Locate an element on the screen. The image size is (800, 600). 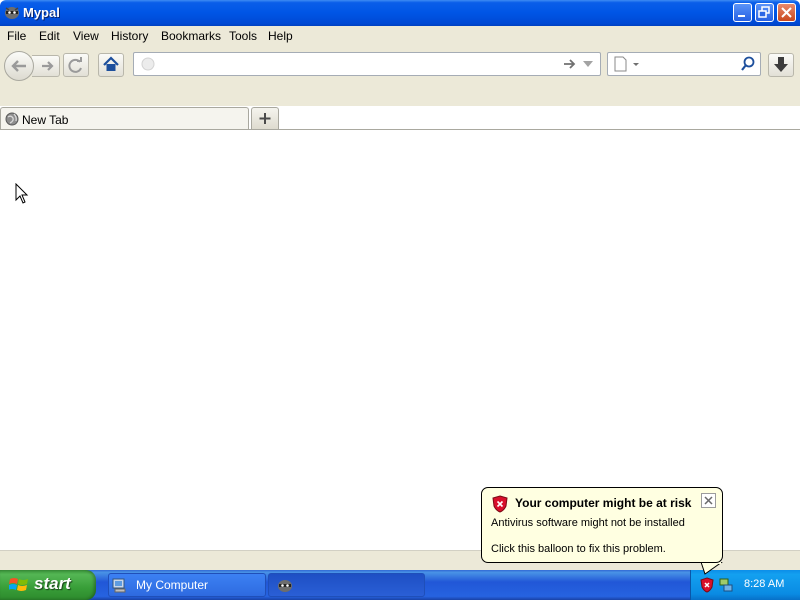
tab-new-tab: New Tab is located at coordinates (124, 118).